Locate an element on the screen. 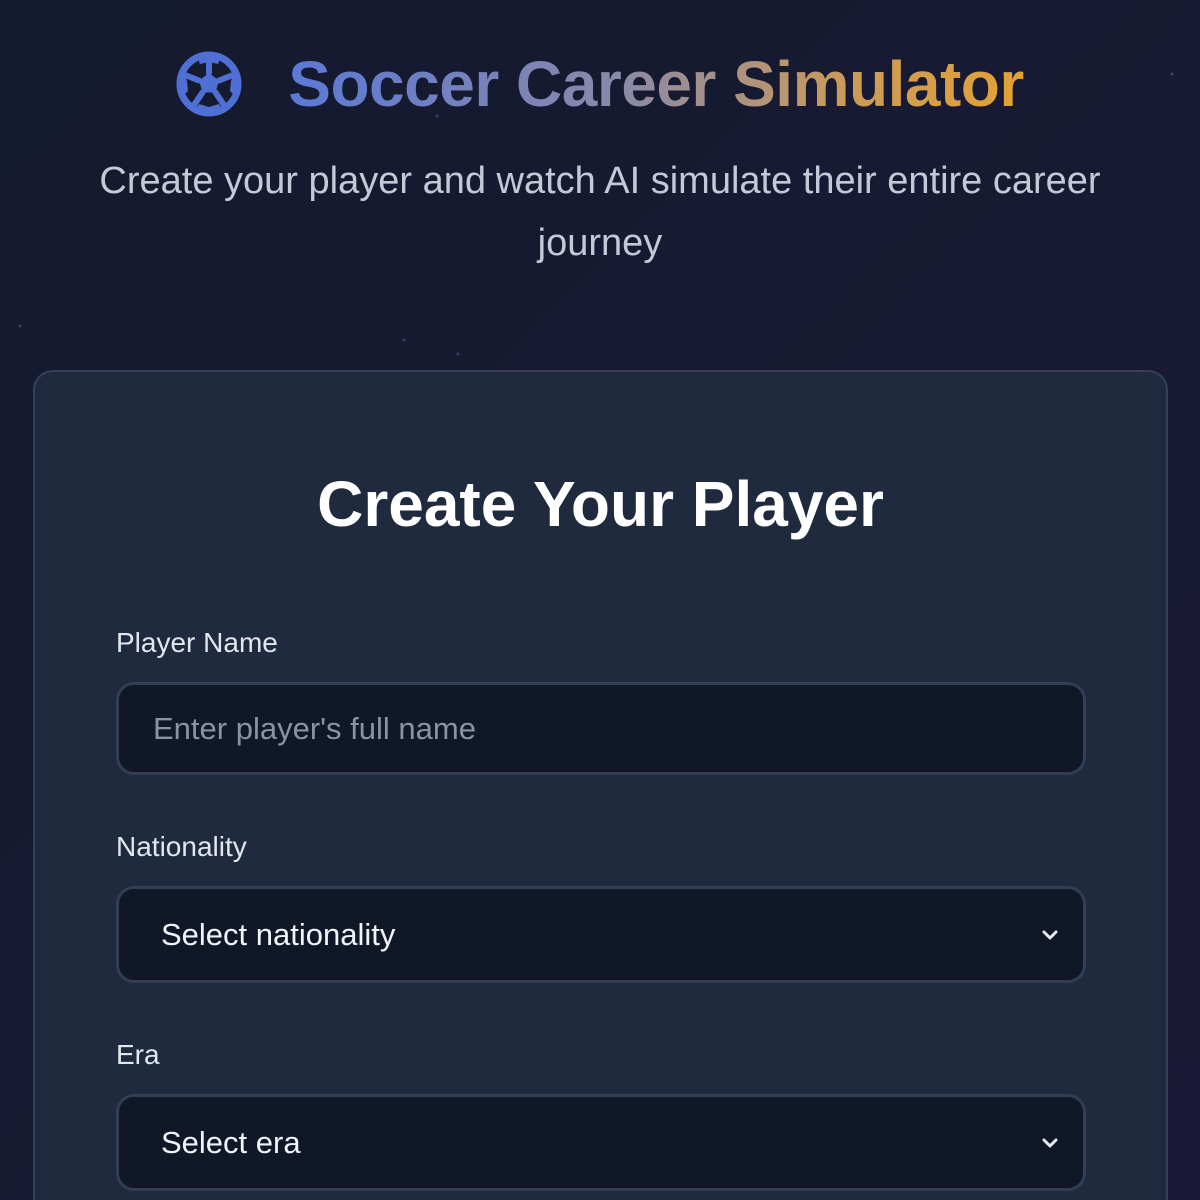 The image size is (1200, 1200). nationality-select: Select nationality is located at coordinates (601, 934).